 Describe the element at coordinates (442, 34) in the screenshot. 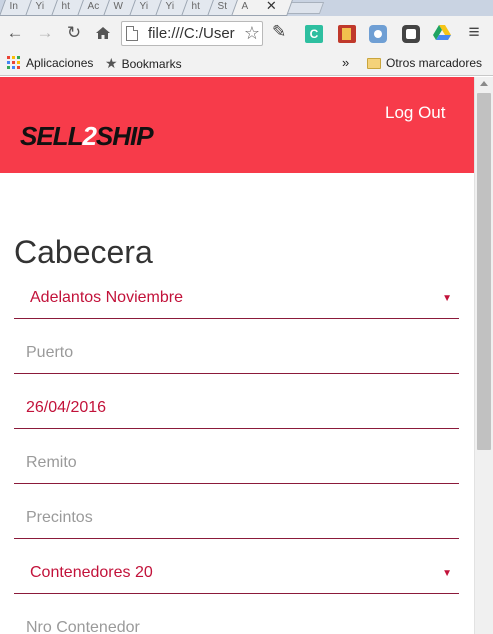

I see `drive-icon` at that location.